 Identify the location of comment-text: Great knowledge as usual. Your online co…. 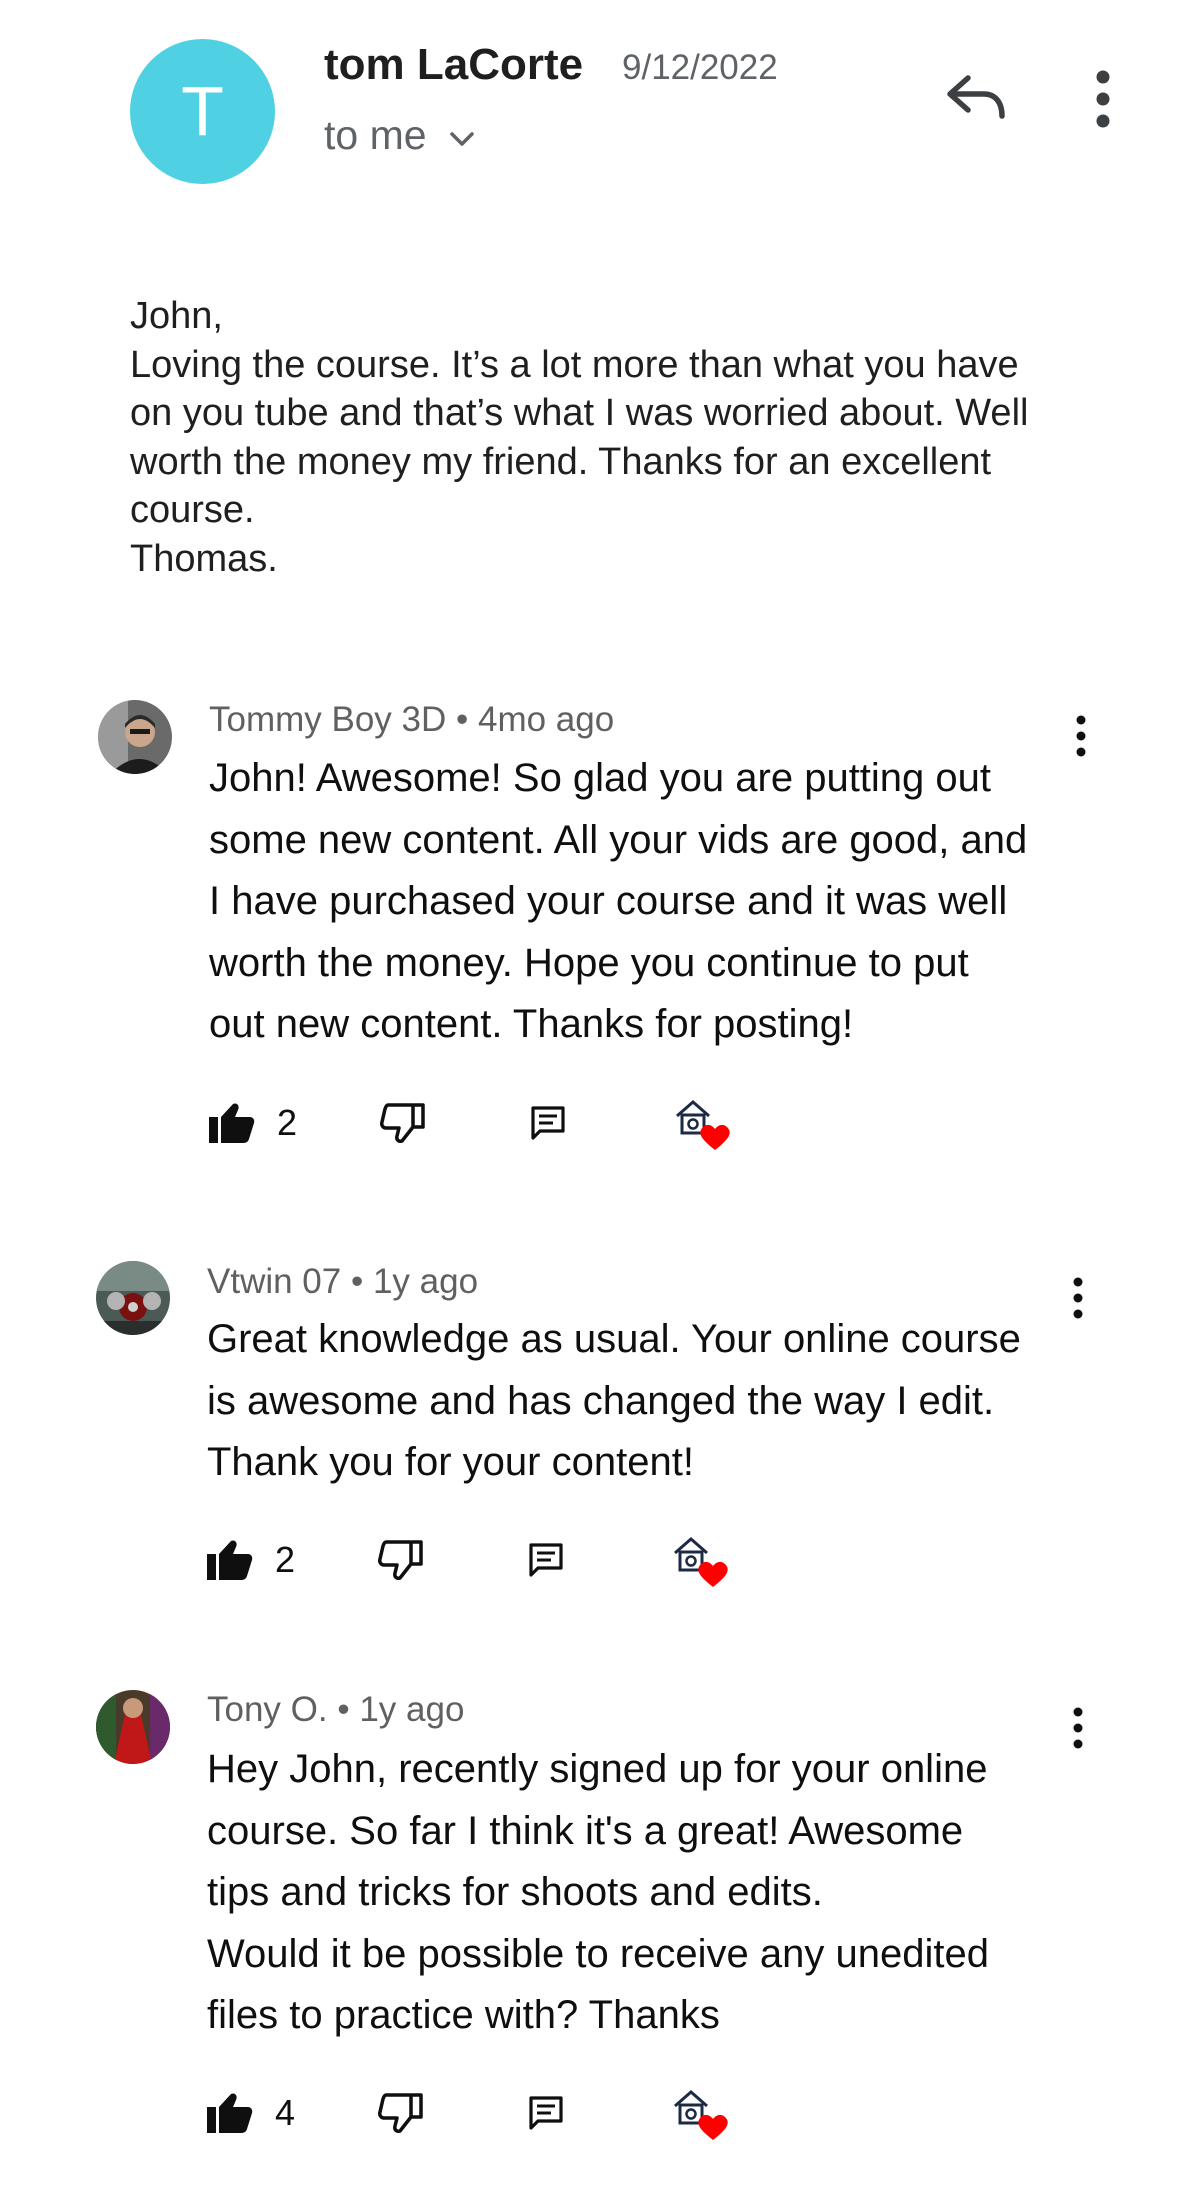
(614, 1401).